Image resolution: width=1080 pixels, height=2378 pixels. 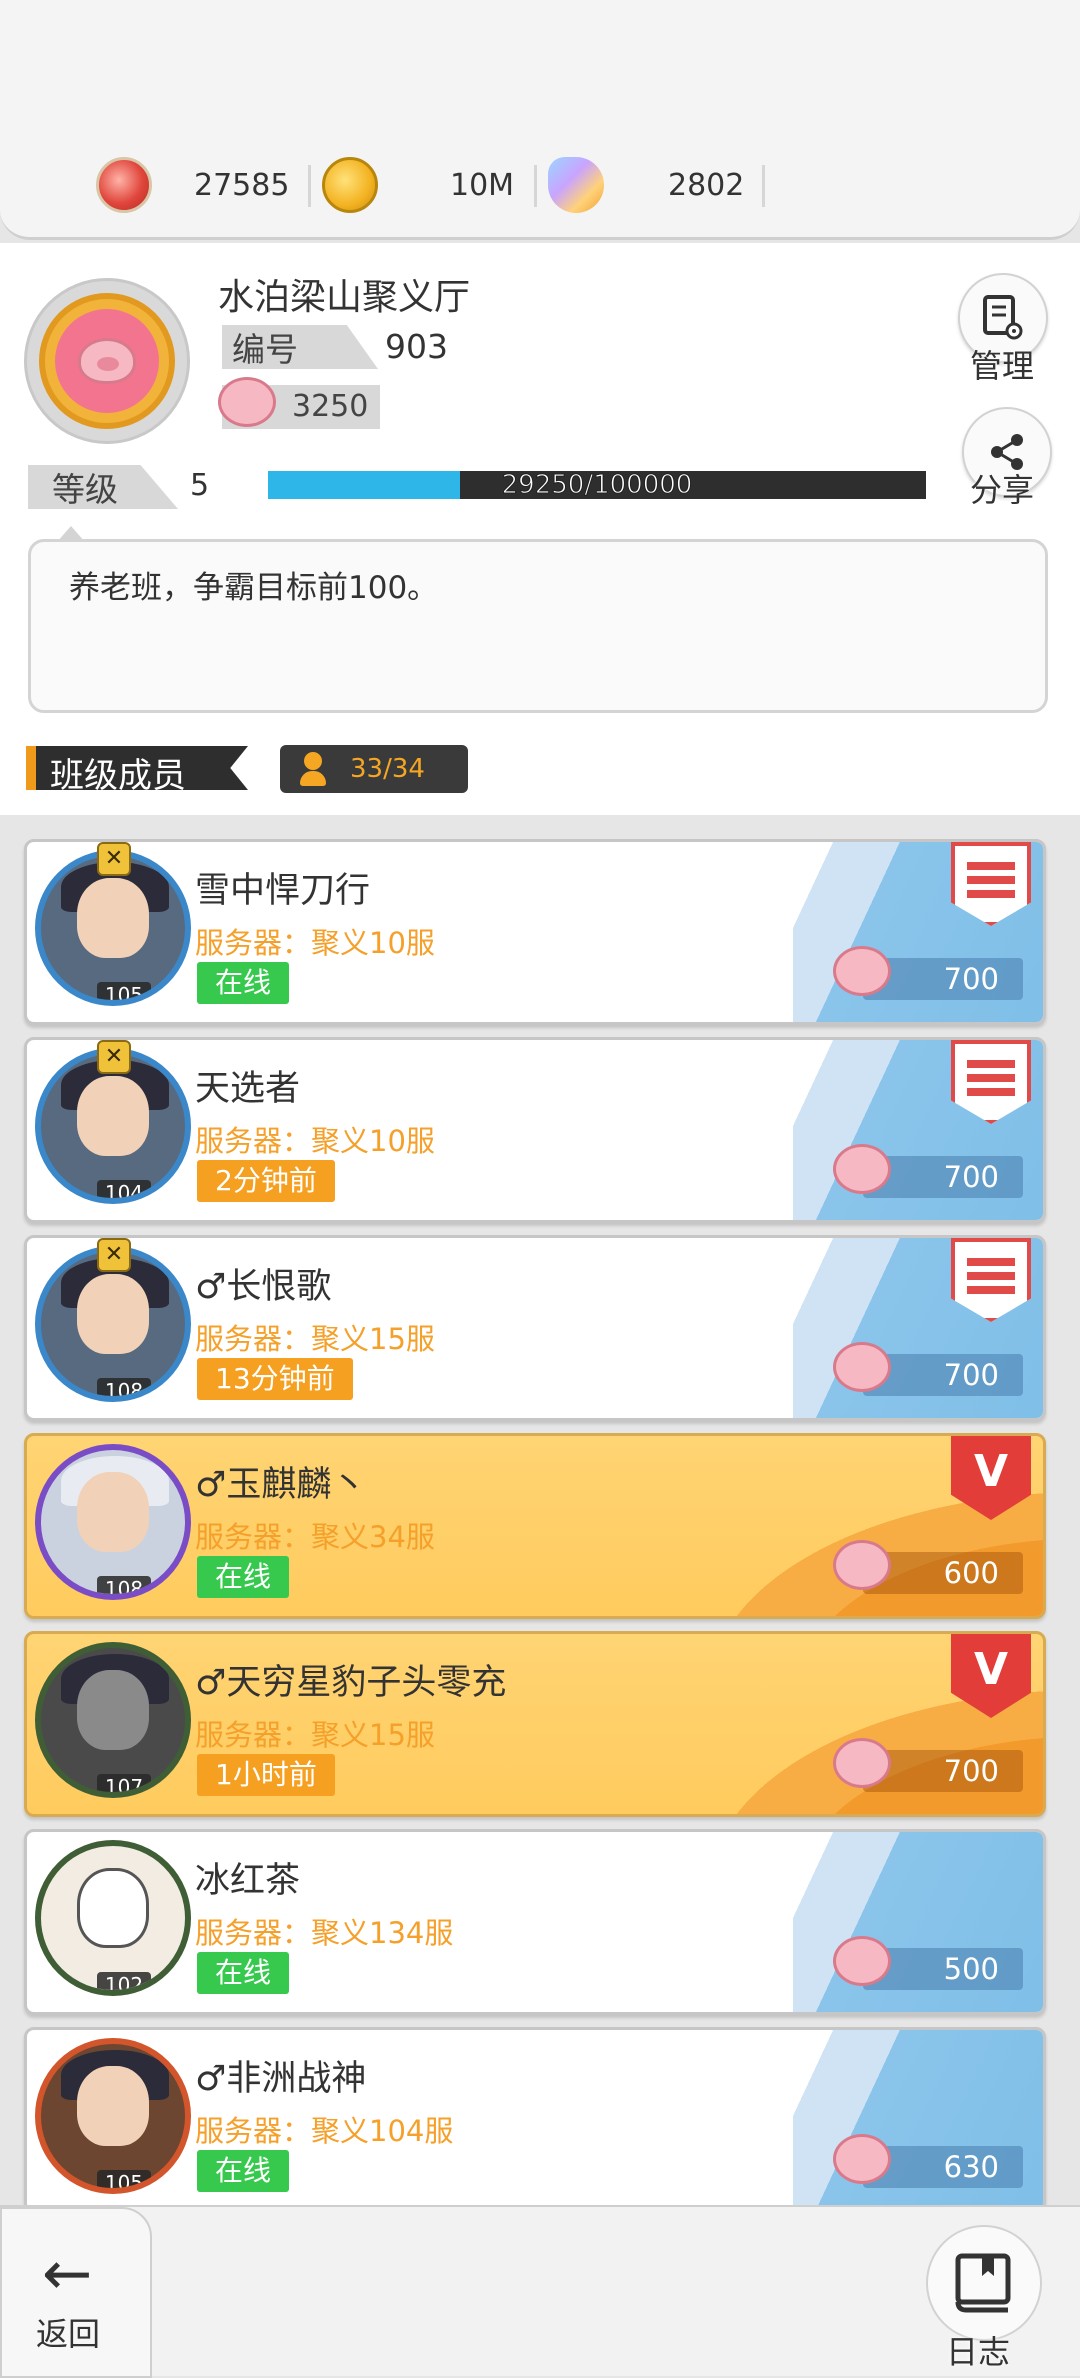 What do you see at coordinates (535, 1328) in the screenshot?
I see `member-card: 108 ✕ ♂长恨歌服务器：聚义15服 13分钟前 700` at bounding box center [535, 1328].